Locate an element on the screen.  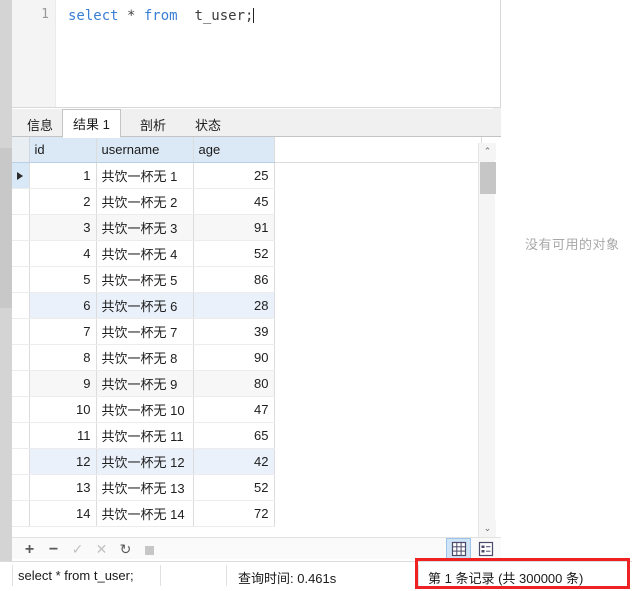
cell-username: 共饮一杯无 11 is located at coordinates (145, 435).